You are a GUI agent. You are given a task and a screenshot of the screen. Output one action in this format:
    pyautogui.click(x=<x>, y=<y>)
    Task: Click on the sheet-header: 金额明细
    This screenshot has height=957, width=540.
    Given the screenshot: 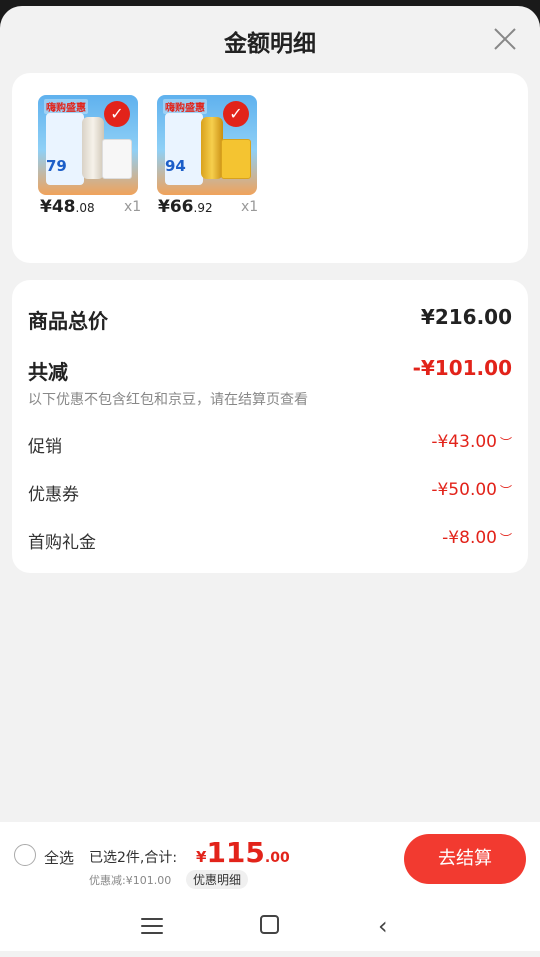 What is the action you would take?
    pyautogui.click(x=270, y=39)
    